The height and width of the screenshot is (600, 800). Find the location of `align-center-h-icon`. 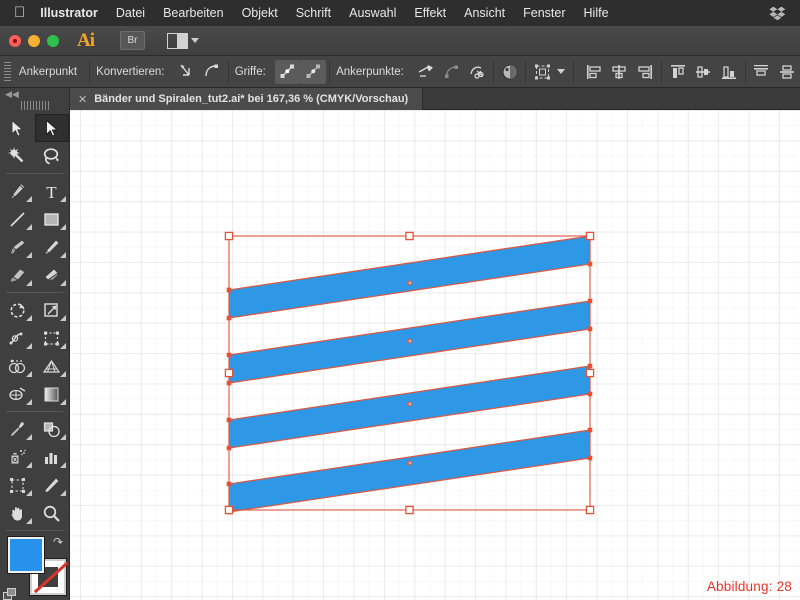

align-center-h-icon is located at coordinates (620, 72).